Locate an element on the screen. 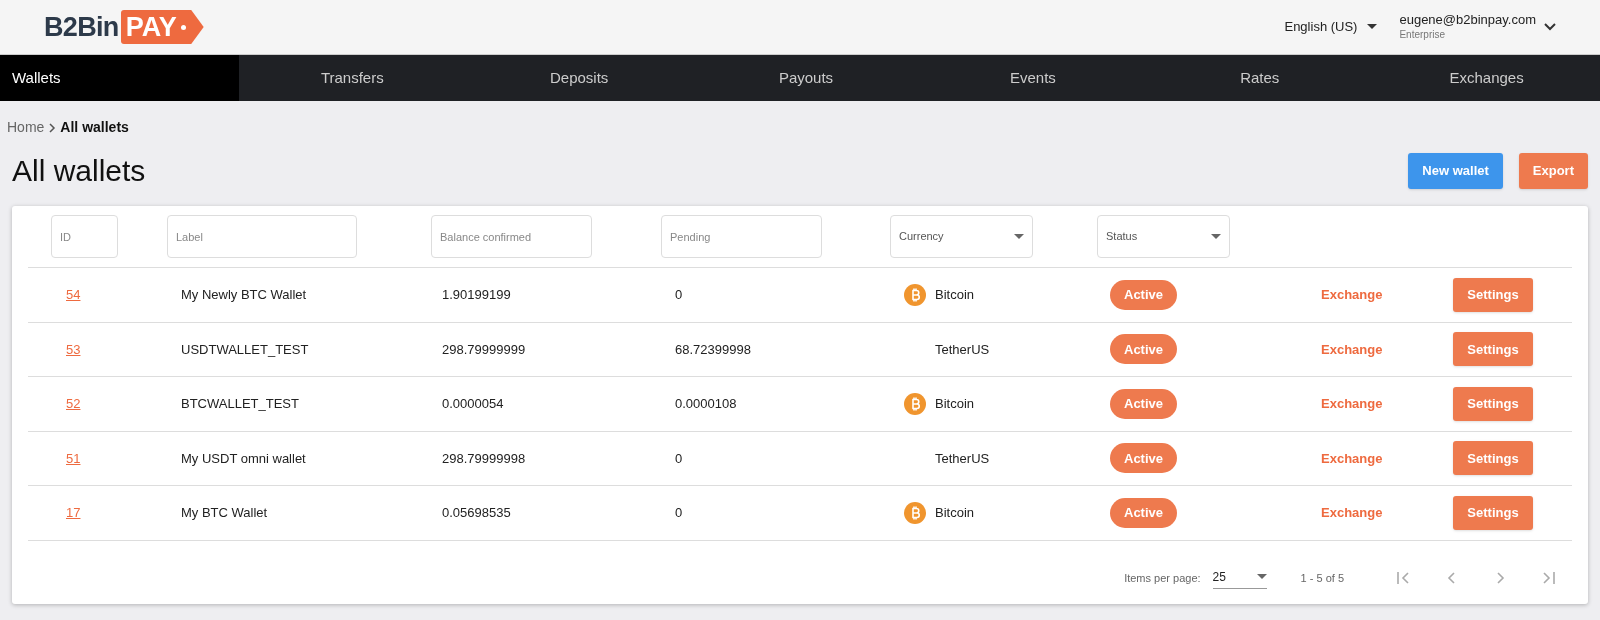  filter-select: Currency is located at coordinates (961, 236).